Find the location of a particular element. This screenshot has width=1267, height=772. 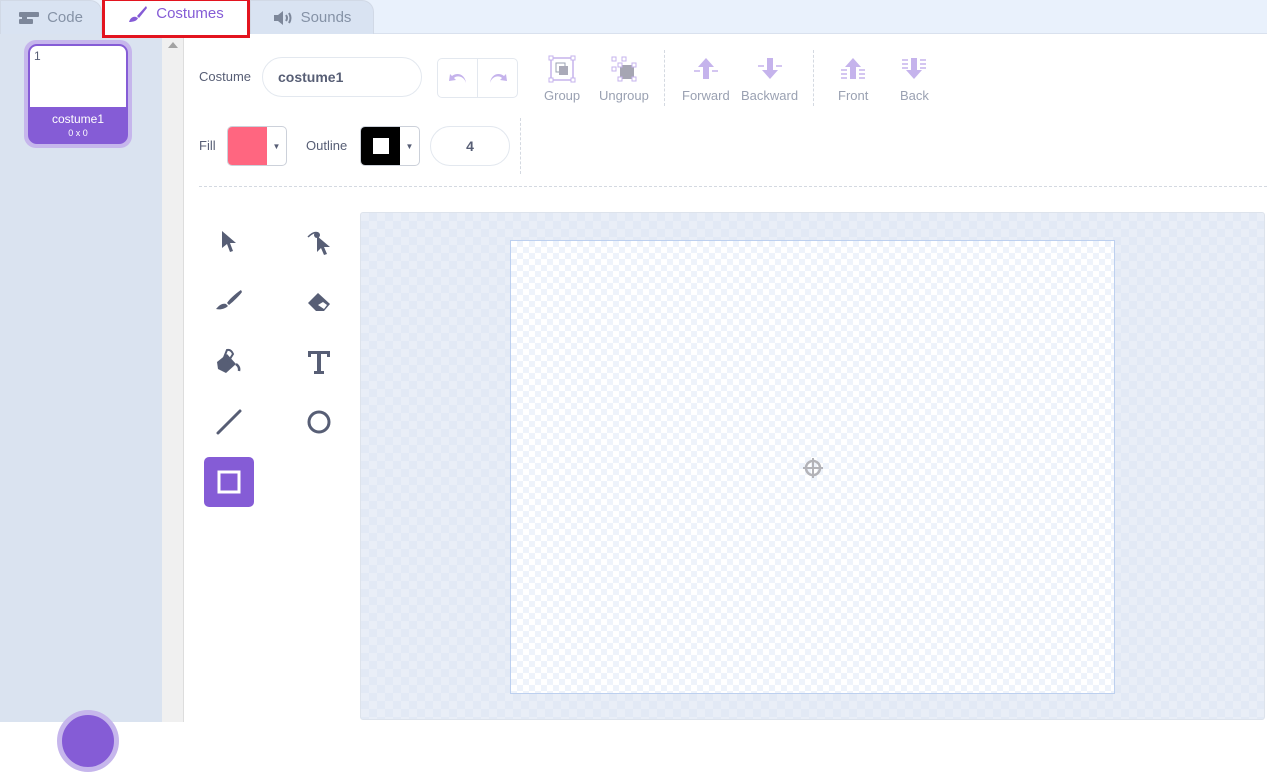

front-button: Front is located at coordinates (853, 79).